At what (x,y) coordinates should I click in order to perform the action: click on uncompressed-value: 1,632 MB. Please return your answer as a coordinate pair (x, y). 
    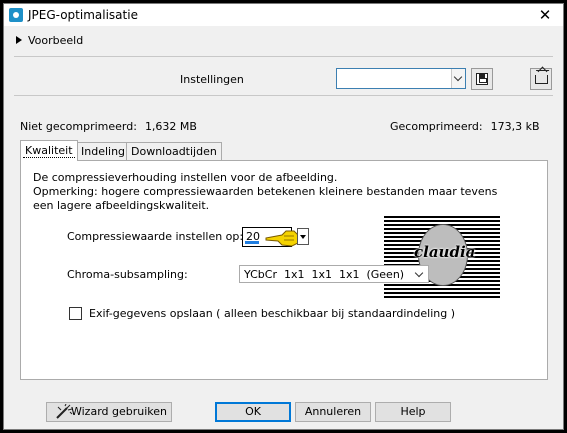
    Looking at the image, I should click on (170, 126).